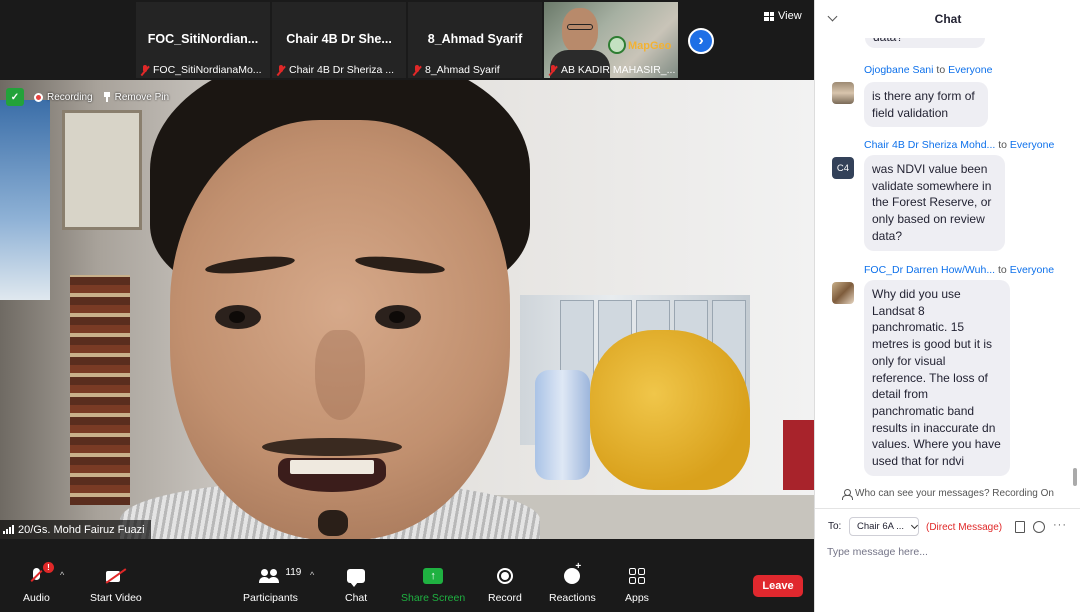 The height and width of the screenshot is (612, 1080). Describe the element at coordinates (926, 105) in the screenshot. I see `message-bubble: is there any form of field validation` at that location.